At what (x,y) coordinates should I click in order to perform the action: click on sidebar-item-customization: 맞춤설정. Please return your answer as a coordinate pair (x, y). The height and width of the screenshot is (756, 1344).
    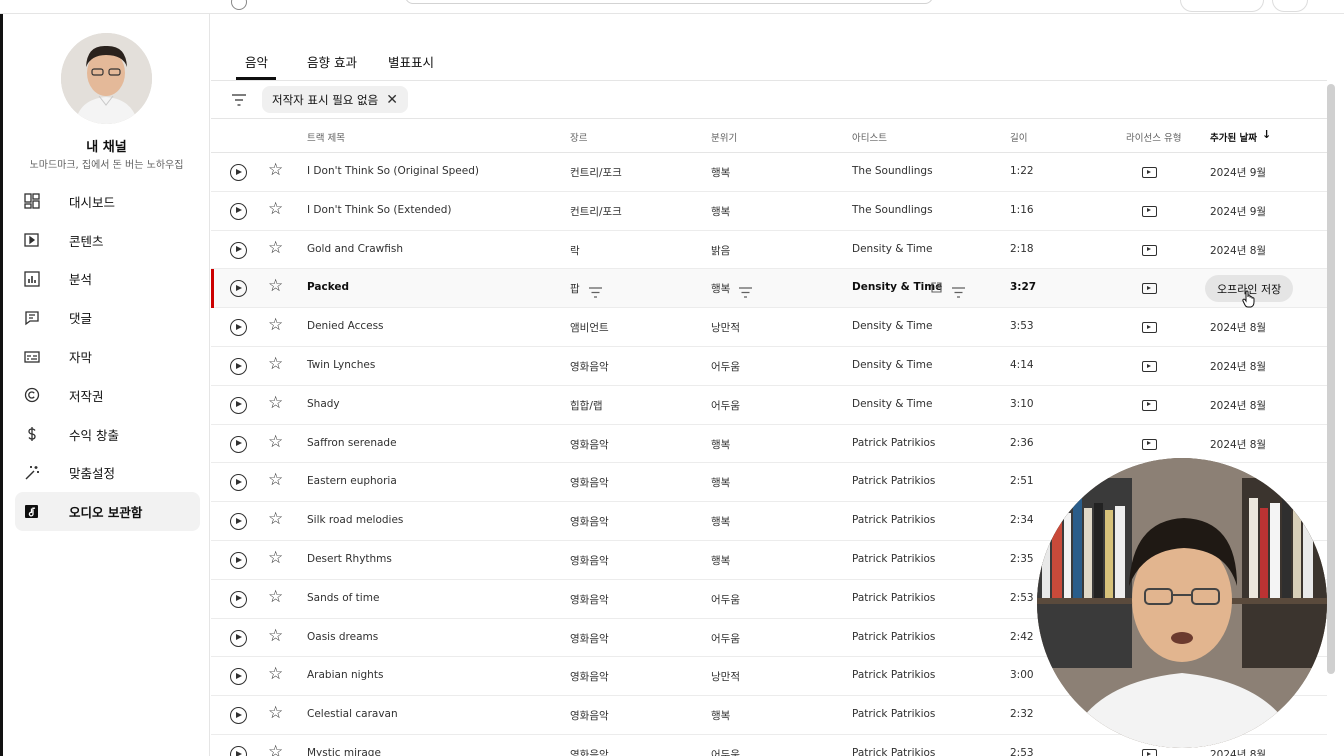
    Looking at the image, I should click on (107, 473).